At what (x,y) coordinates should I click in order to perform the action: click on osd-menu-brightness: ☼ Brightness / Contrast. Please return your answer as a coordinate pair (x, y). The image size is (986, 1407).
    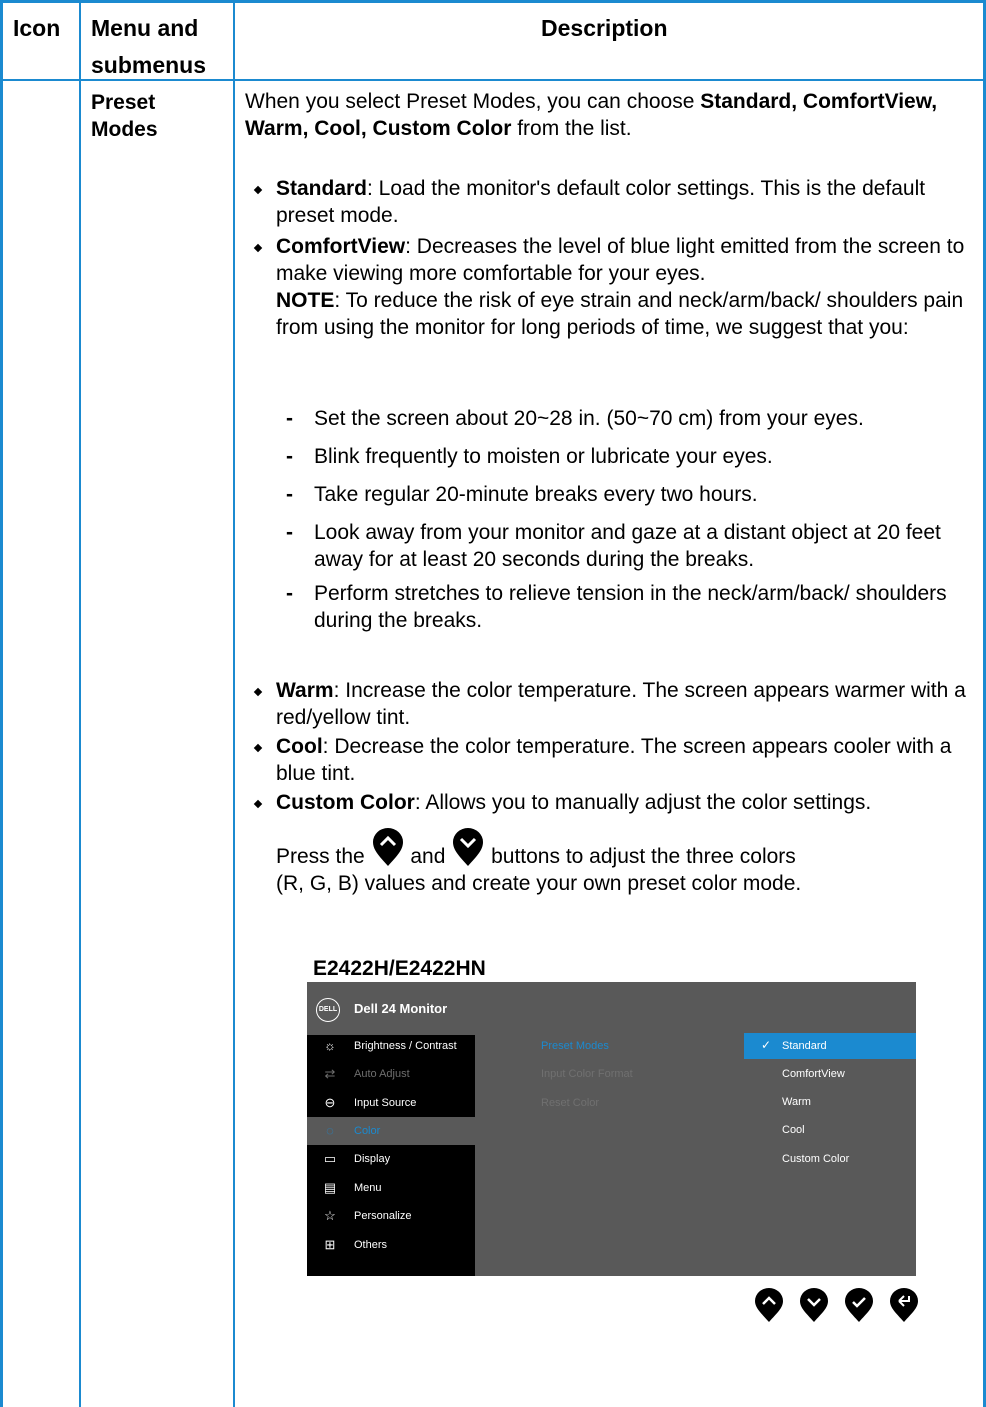
    Looking at the image, I should click on (391, 1046).